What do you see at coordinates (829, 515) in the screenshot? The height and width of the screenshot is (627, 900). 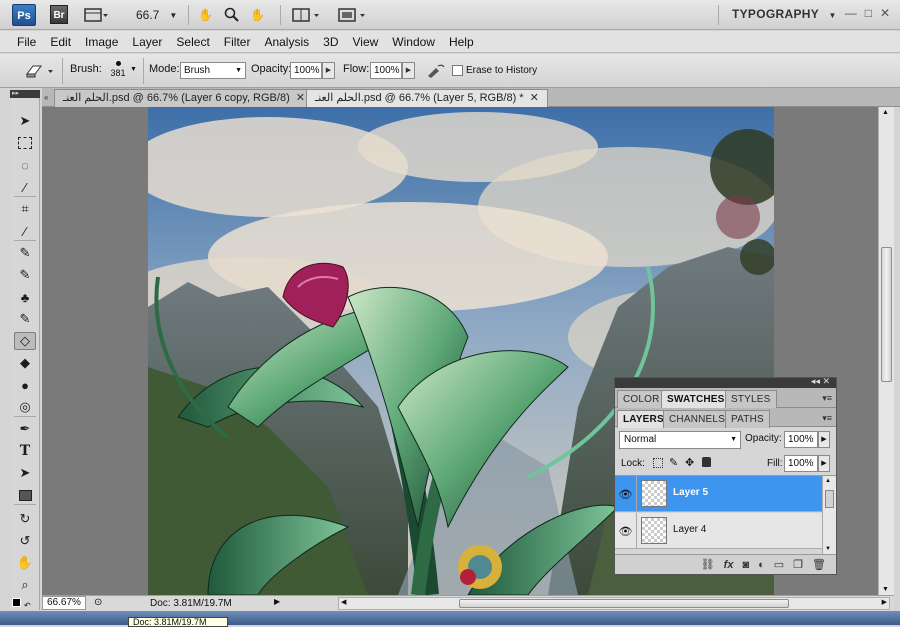 I see `layers-scrollbar: ▲ ▼` at bounding box center [829, 515].